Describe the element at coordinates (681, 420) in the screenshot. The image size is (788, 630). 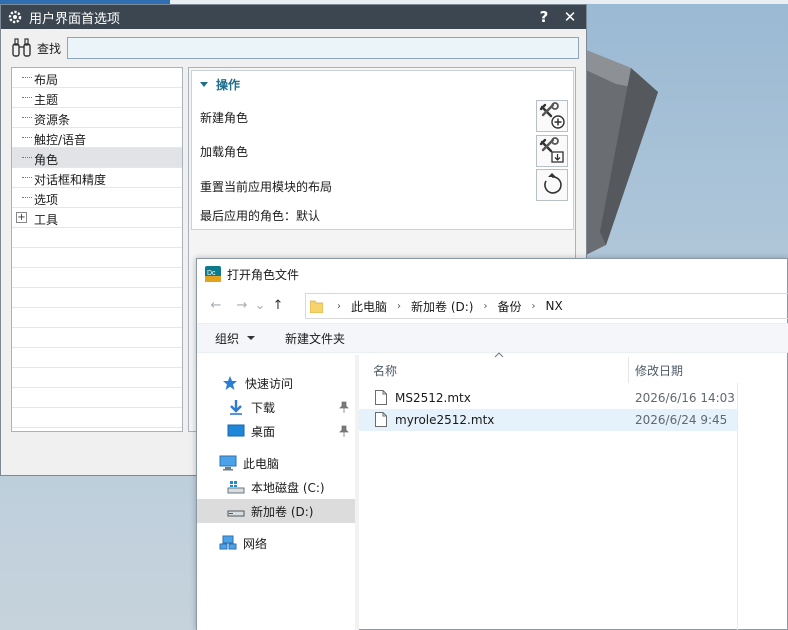
I see `file-modified: 2026/6/24 9:45` at that location.